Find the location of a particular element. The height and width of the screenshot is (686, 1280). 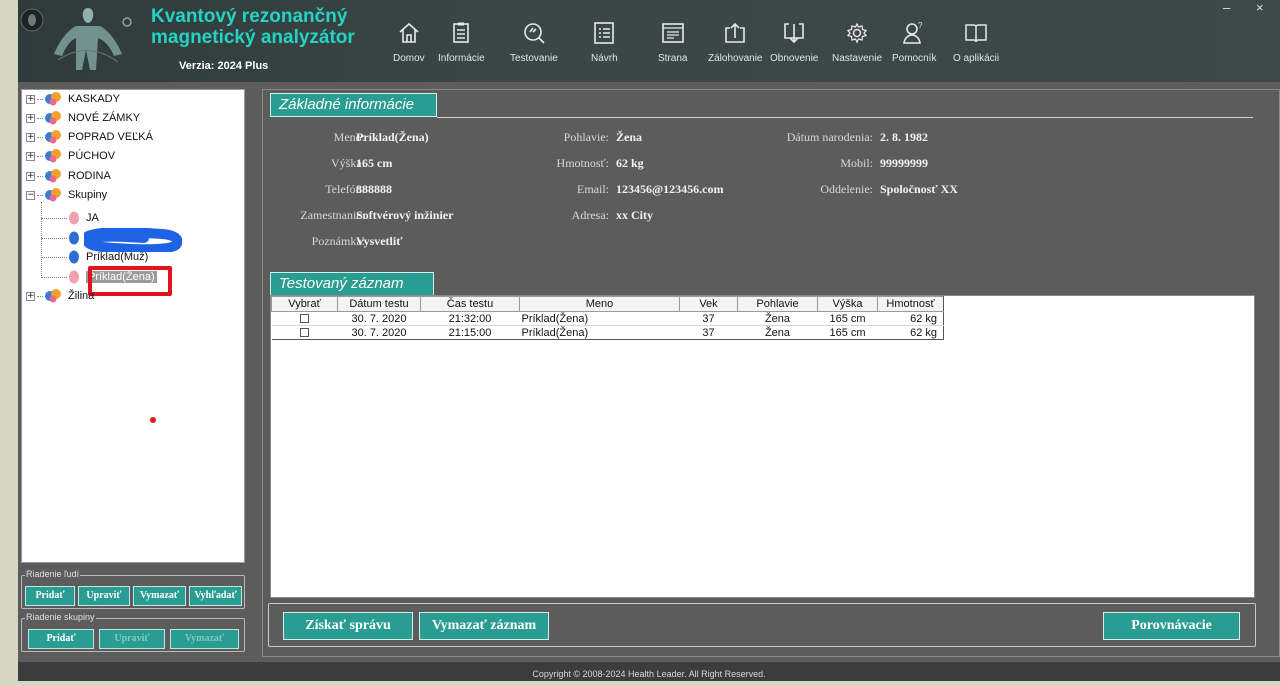

nav-backup: Zálohovanie is located at coordinates (735, 48).